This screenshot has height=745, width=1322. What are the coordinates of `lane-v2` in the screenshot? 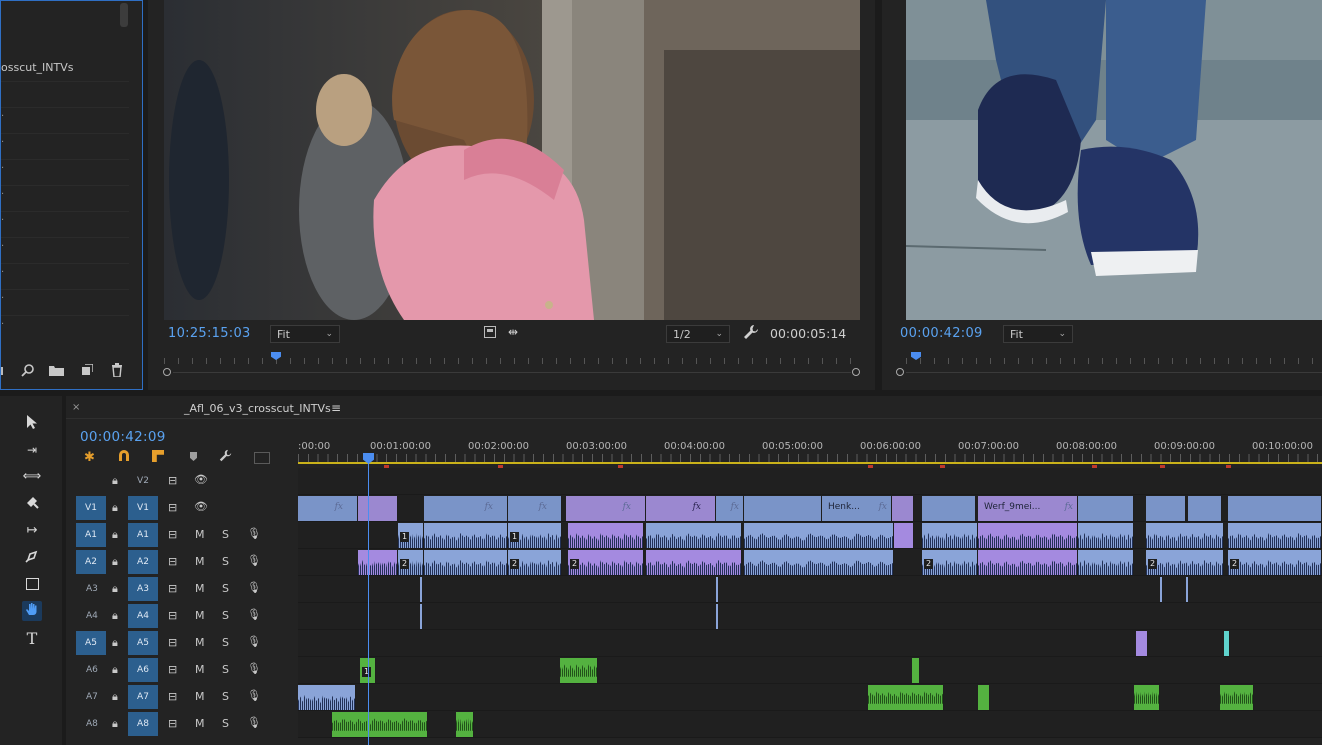 It's located at (810, 481).